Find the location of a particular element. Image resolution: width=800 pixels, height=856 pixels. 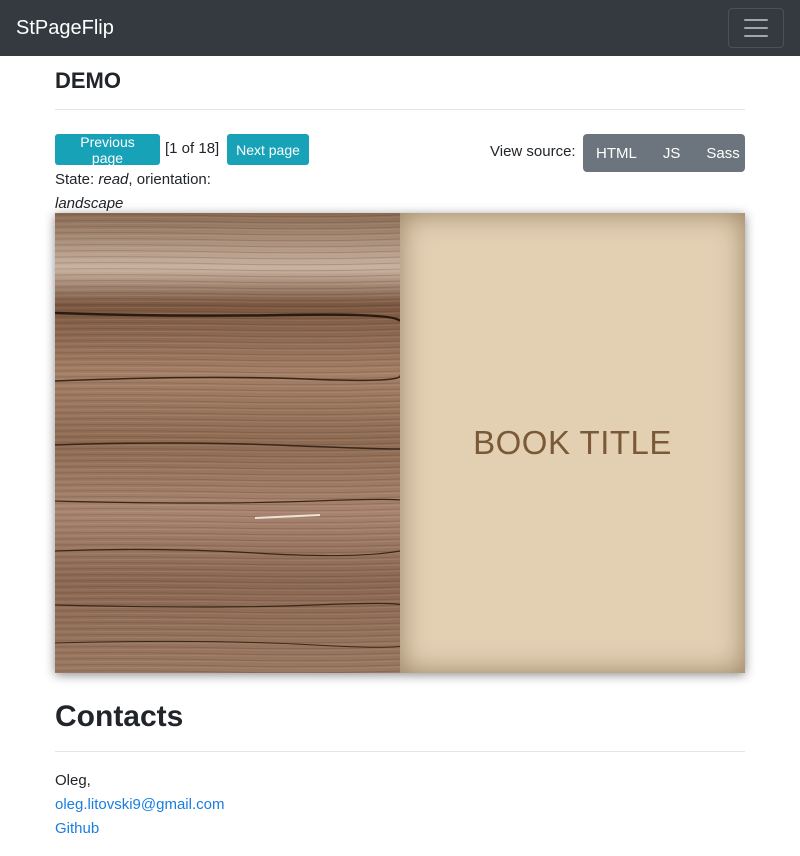

email-link: oleg.litovski9@gmail.com is located at coordinates (139, 804).